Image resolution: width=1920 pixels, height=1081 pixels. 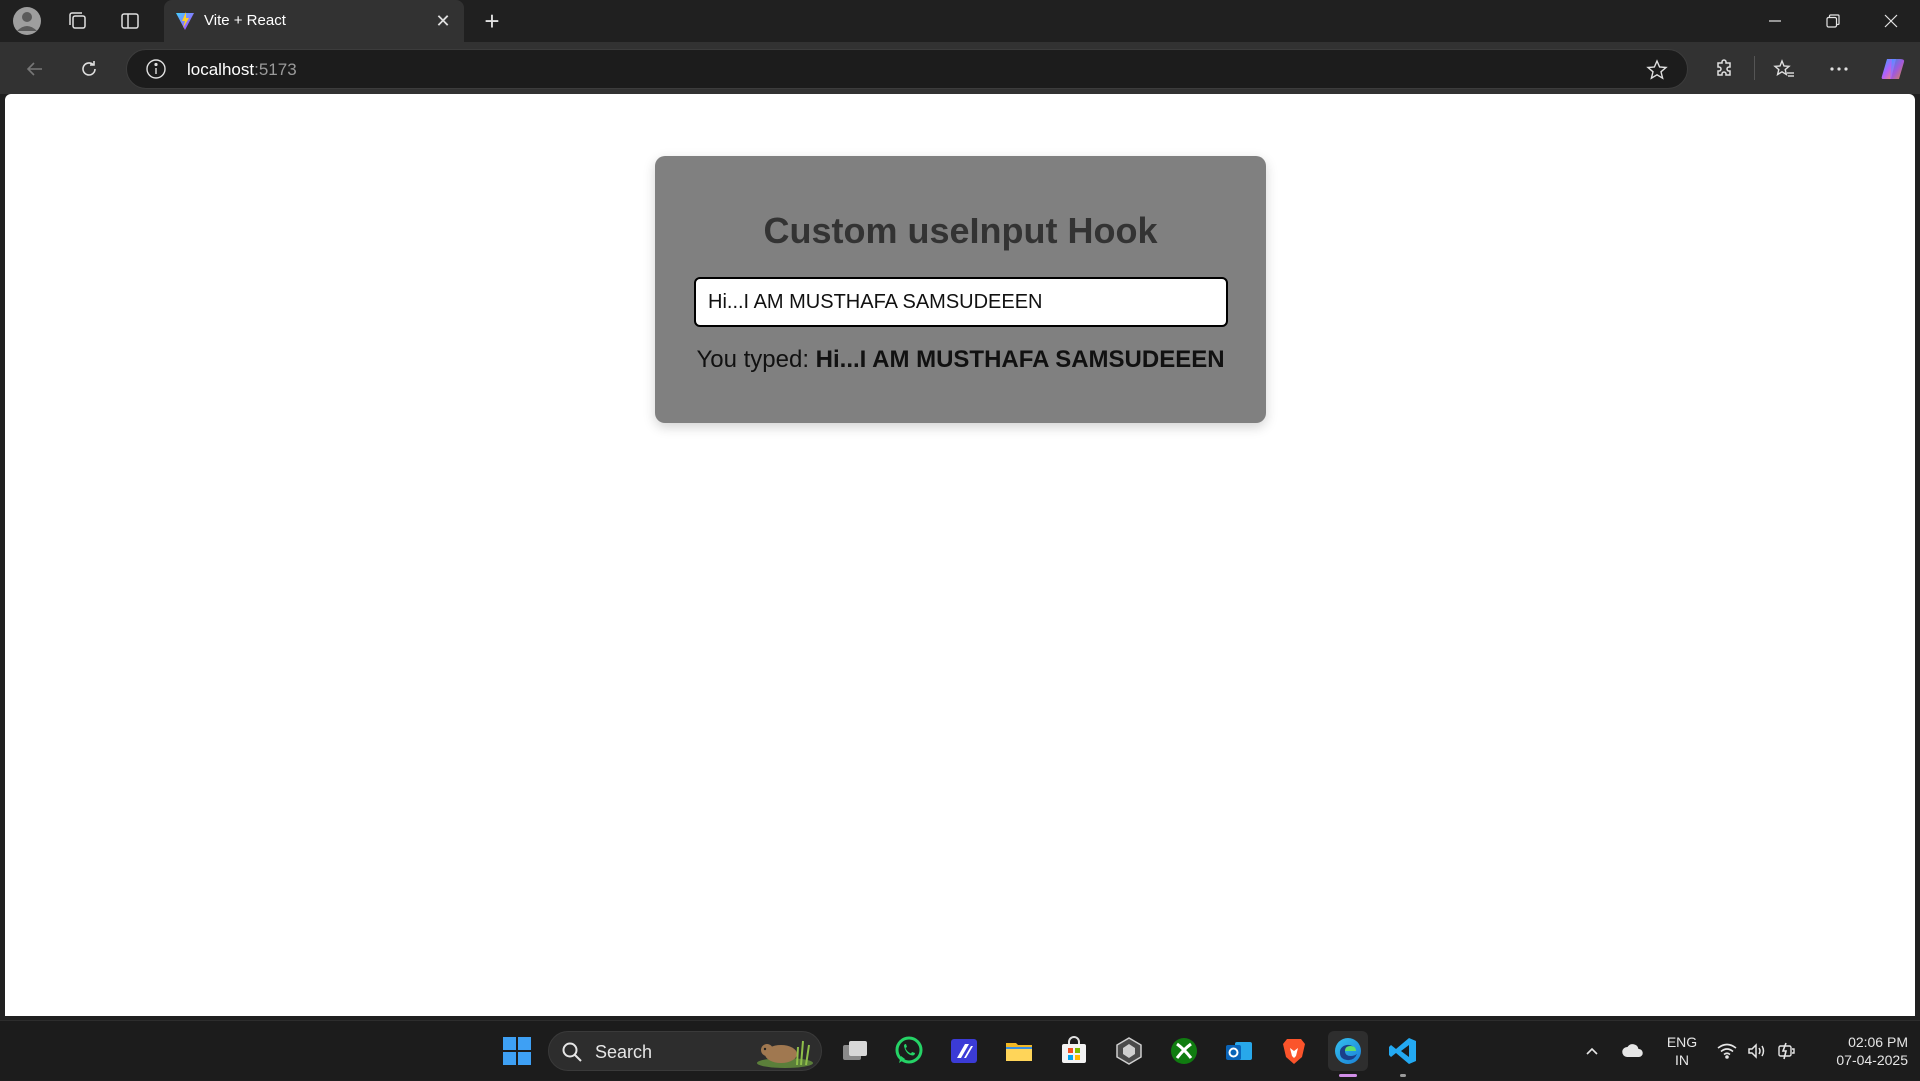 What do you see at coordinates (1019, 1051) in the screenshot?
I see `file-explorer-icon` at bounding box center [1019, 1051].